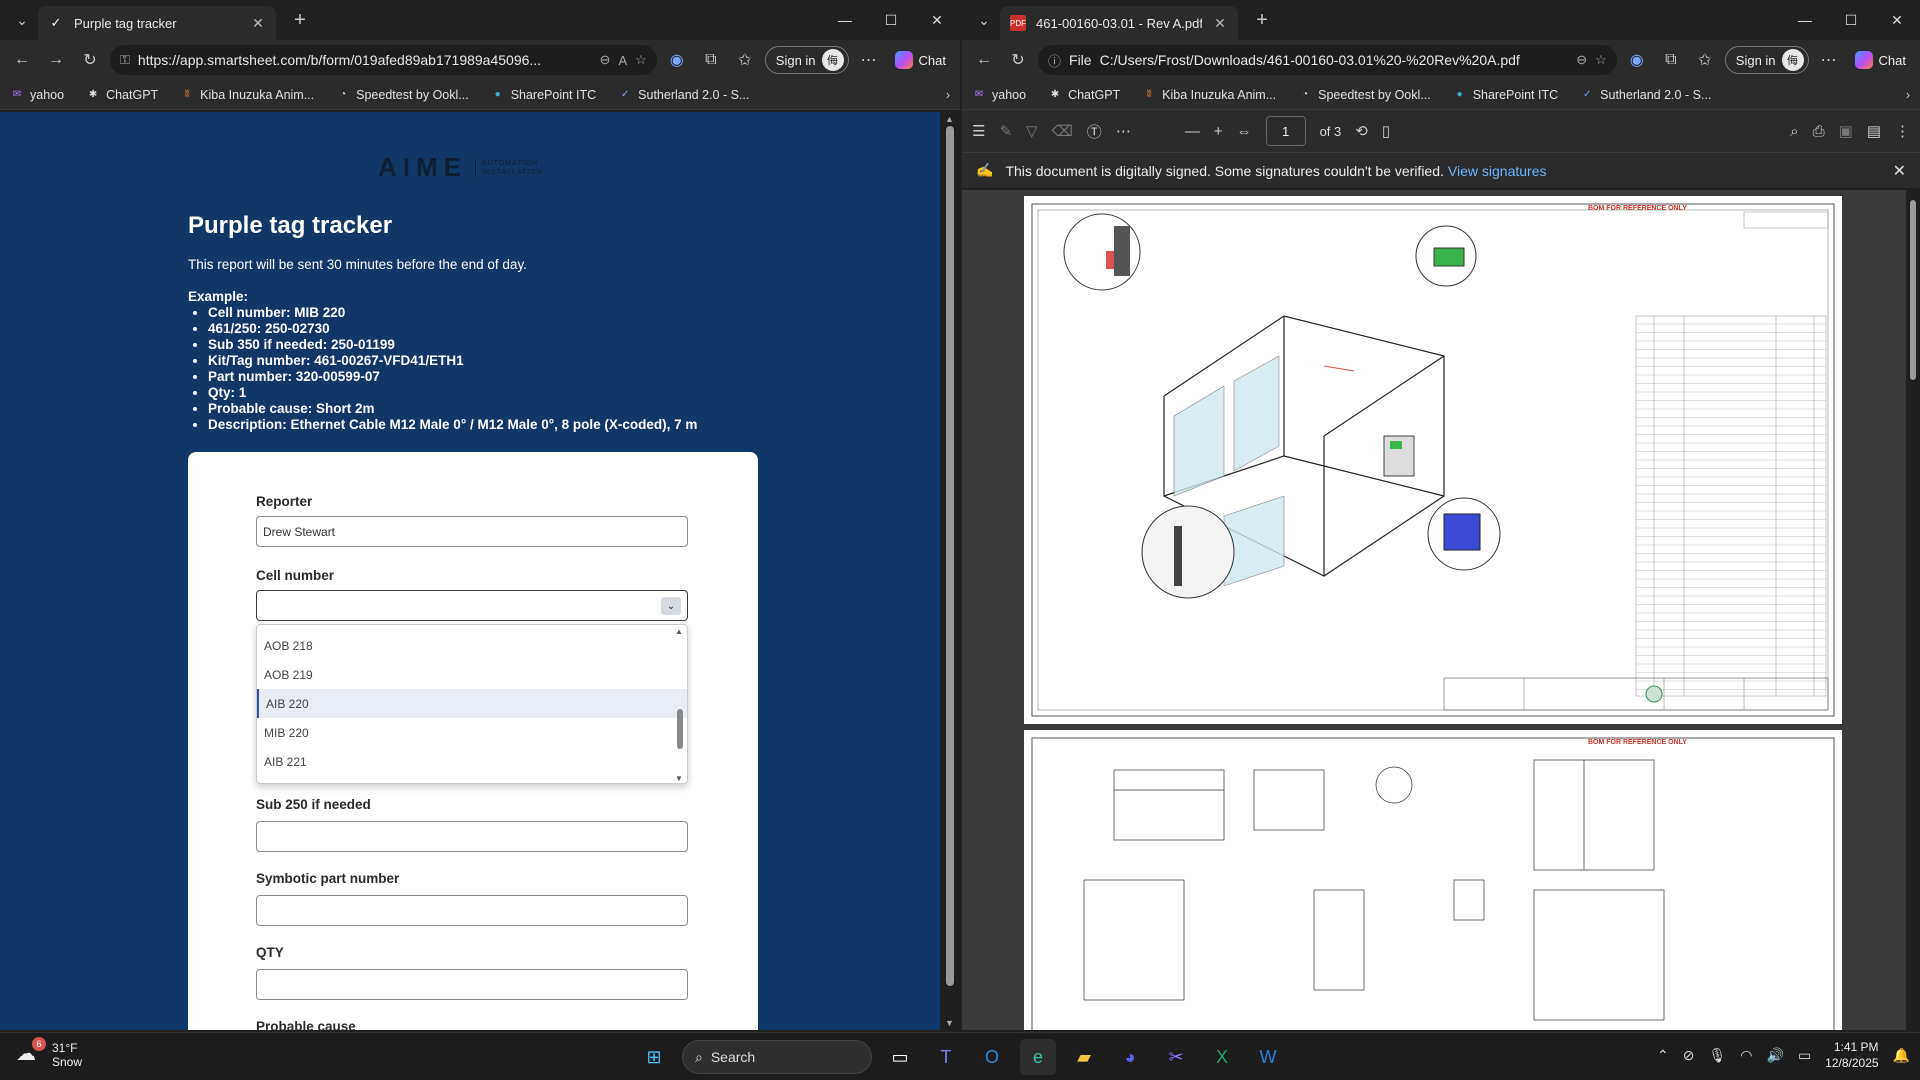 The image size is (1920, 1080). What do you see at coordinates (1123, 131) in the screenshot?
I see `more-tools-icon: ⋯` at bounding box center [1123, 131].